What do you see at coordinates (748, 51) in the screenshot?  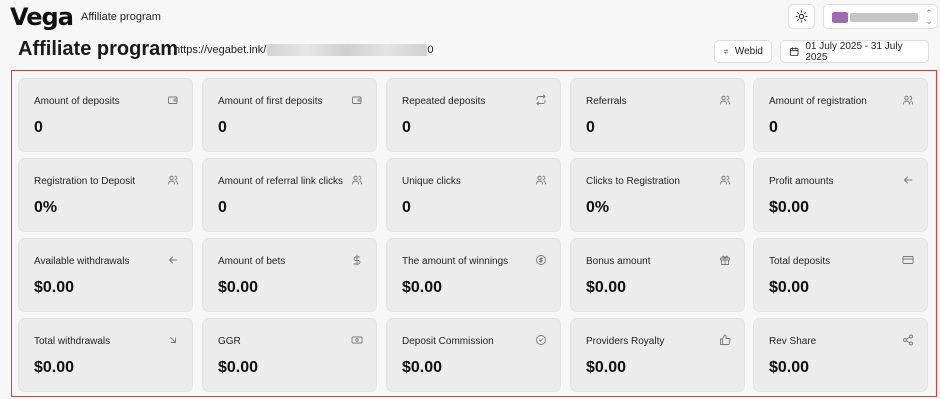 I see `webid-label: Webid` at bounding box center [748, 51].